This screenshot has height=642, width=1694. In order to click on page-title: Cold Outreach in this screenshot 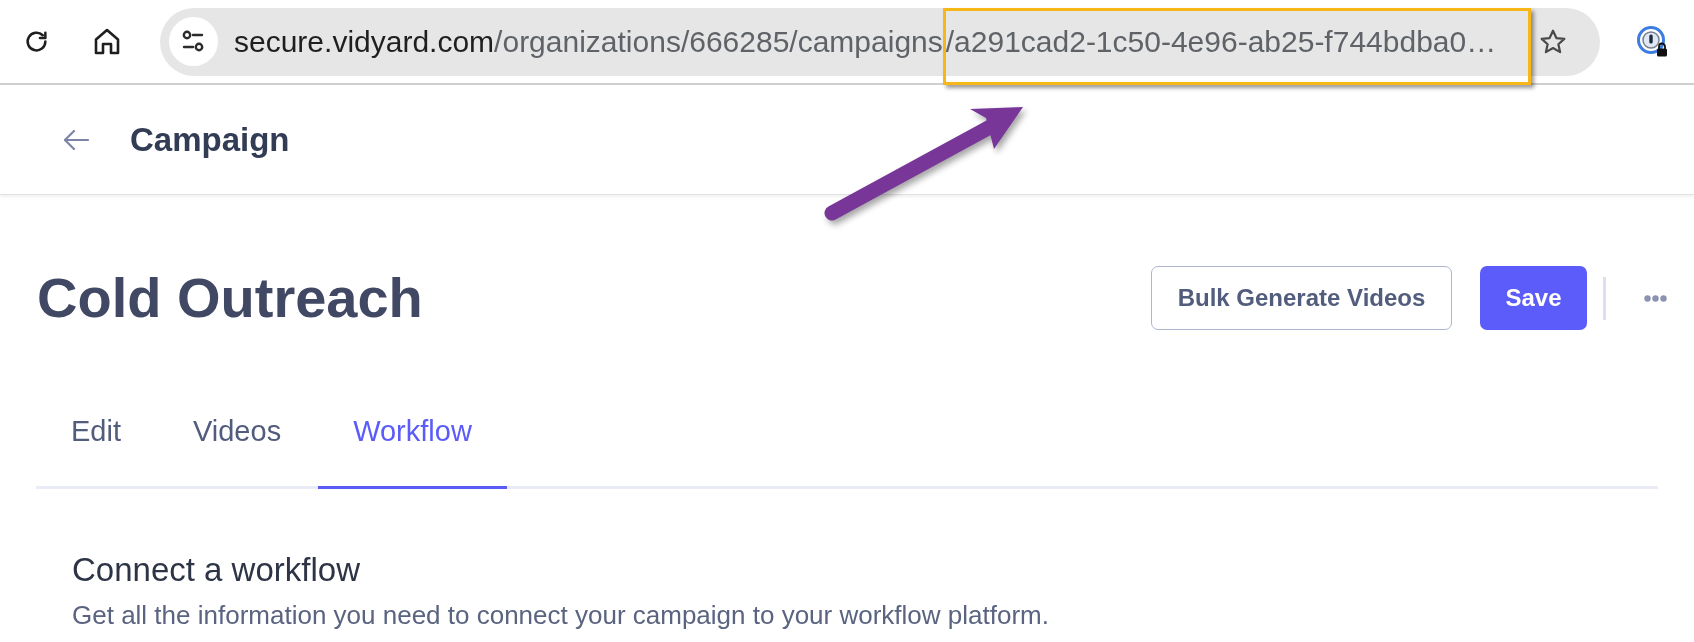, I will do `click(230, 298)`.